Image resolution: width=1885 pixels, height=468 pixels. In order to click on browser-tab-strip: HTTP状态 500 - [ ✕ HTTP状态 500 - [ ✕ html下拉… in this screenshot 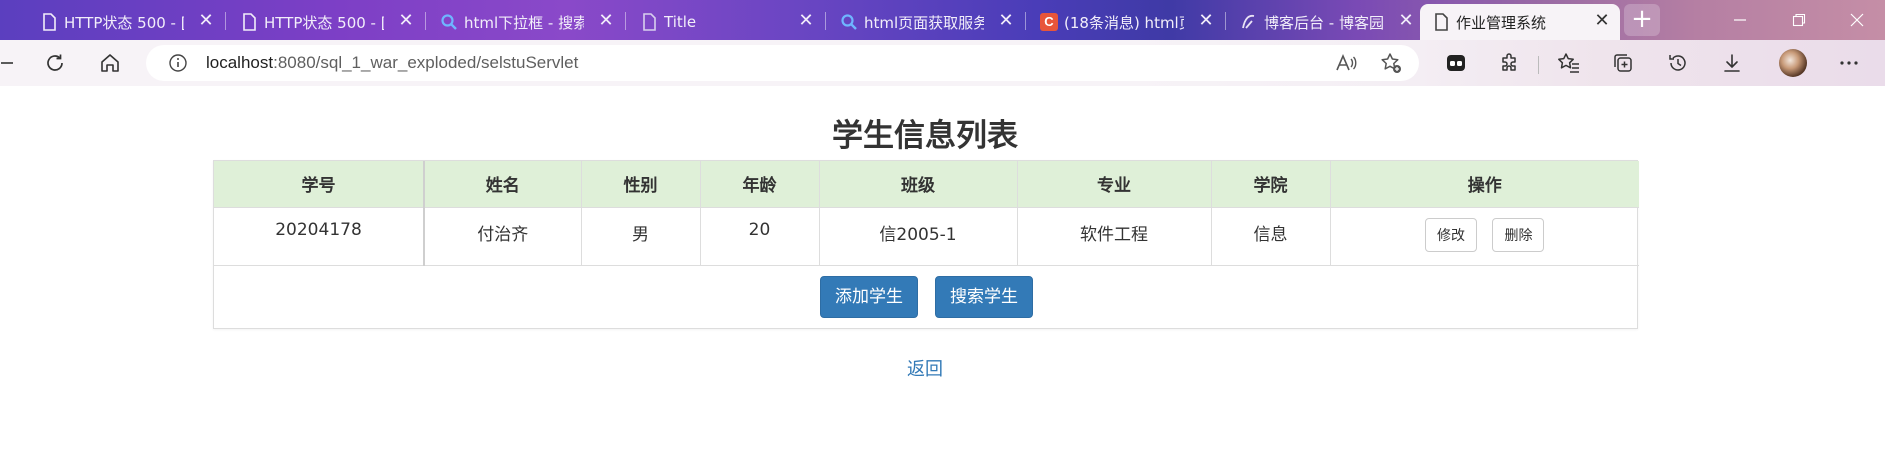, I will do `click(942, 20)`.